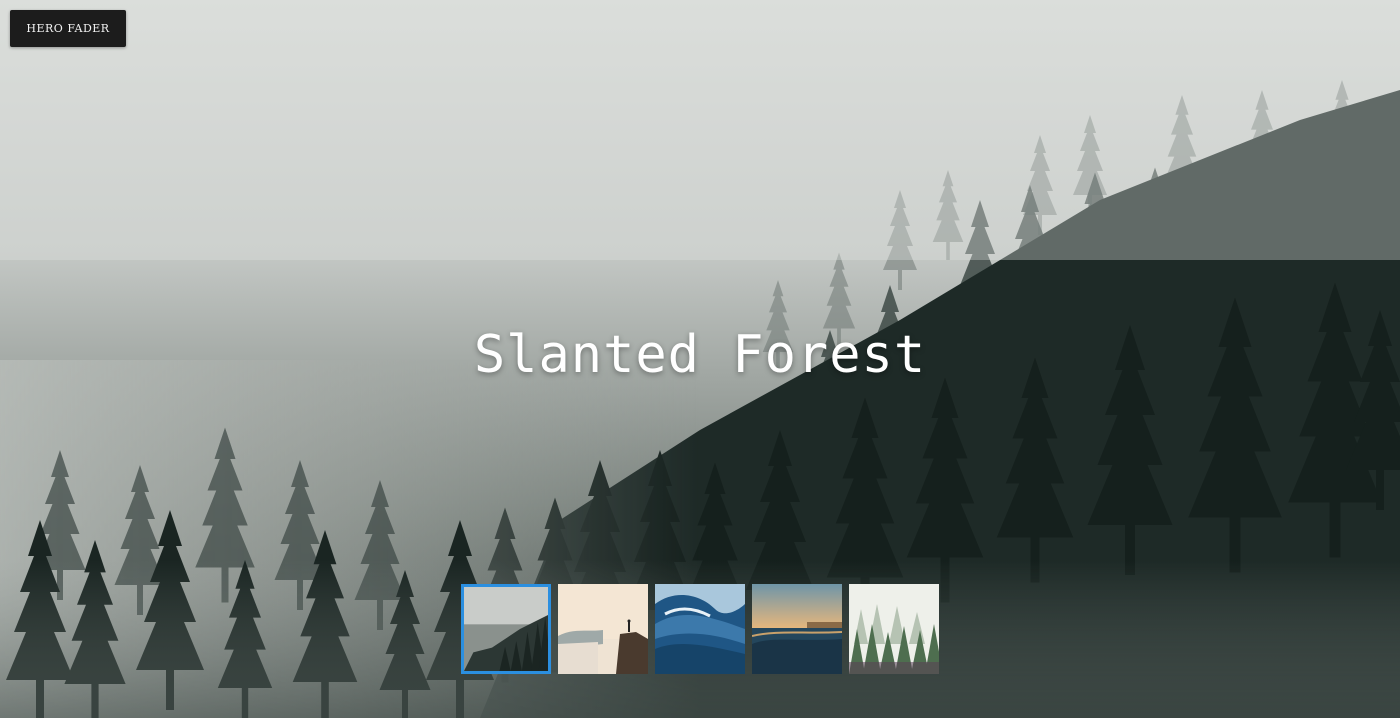 This screenshot has width=1400, height=718. Describe the element at coordinates (700, 355) in the screenshot. I see `slide-title: Slanted Forest` at that location.